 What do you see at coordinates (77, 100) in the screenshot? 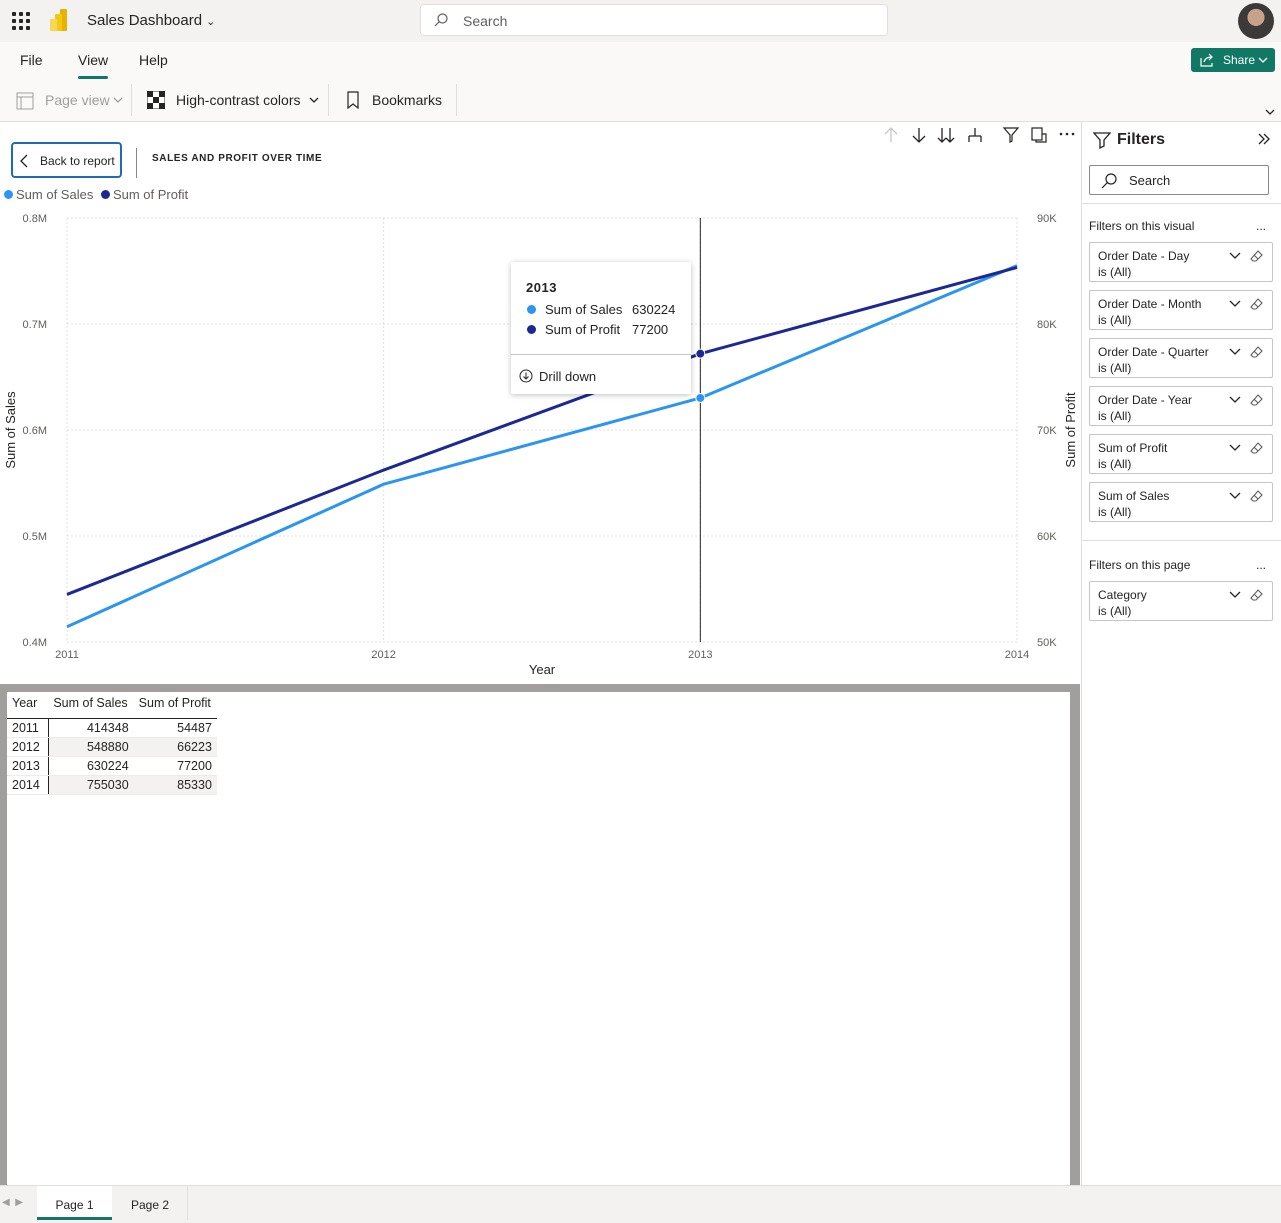
I see `page-view-button: Page view` at bounding box center [77, 100].